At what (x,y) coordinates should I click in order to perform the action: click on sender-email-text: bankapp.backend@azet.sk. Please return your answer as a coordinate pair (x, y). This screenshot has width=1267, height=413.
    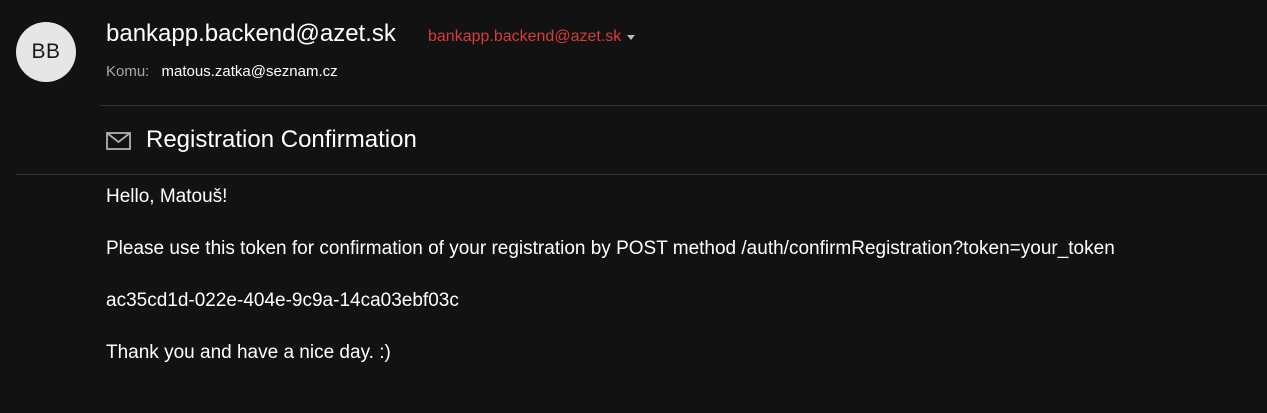
    Looking at the image, I should click on (525, 36).